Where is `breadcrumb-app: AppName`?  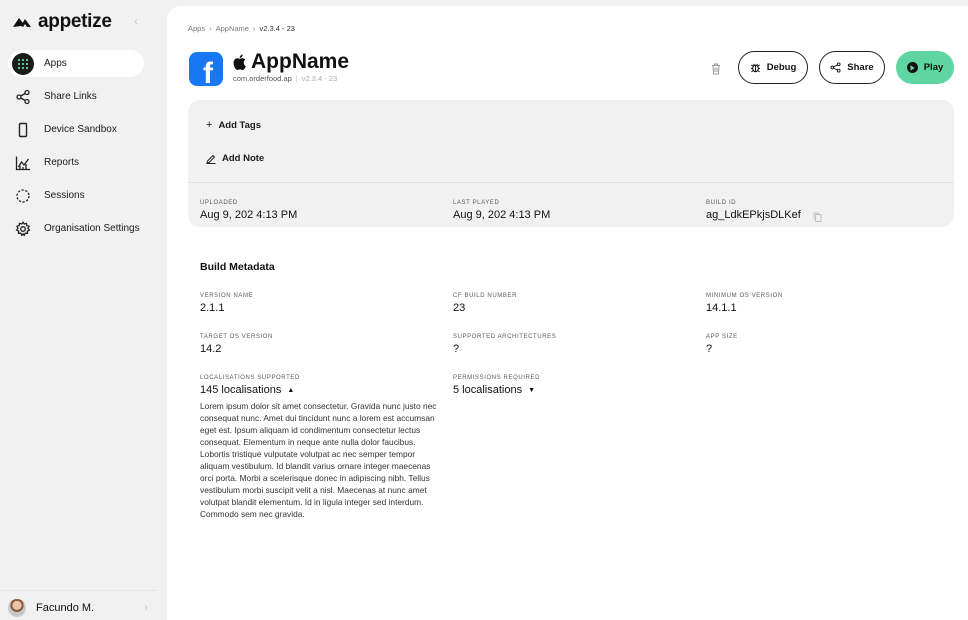
breadcrumb-app: AppName is located at coordinates (232, 28).